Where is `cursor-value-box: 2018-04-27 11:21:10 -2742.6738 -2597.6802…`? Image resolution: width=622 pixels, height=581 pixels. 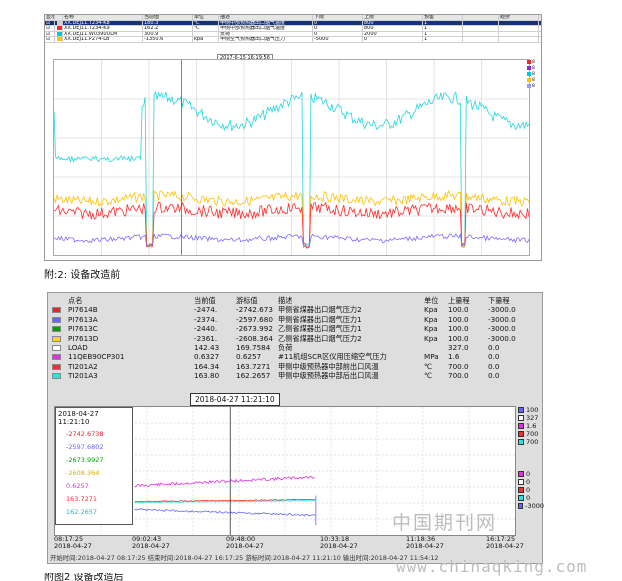 cursor-value-box: 2018-04-27 11:21:10 -2742.6738 -2597.6802… is located at coordinates (94, 466).